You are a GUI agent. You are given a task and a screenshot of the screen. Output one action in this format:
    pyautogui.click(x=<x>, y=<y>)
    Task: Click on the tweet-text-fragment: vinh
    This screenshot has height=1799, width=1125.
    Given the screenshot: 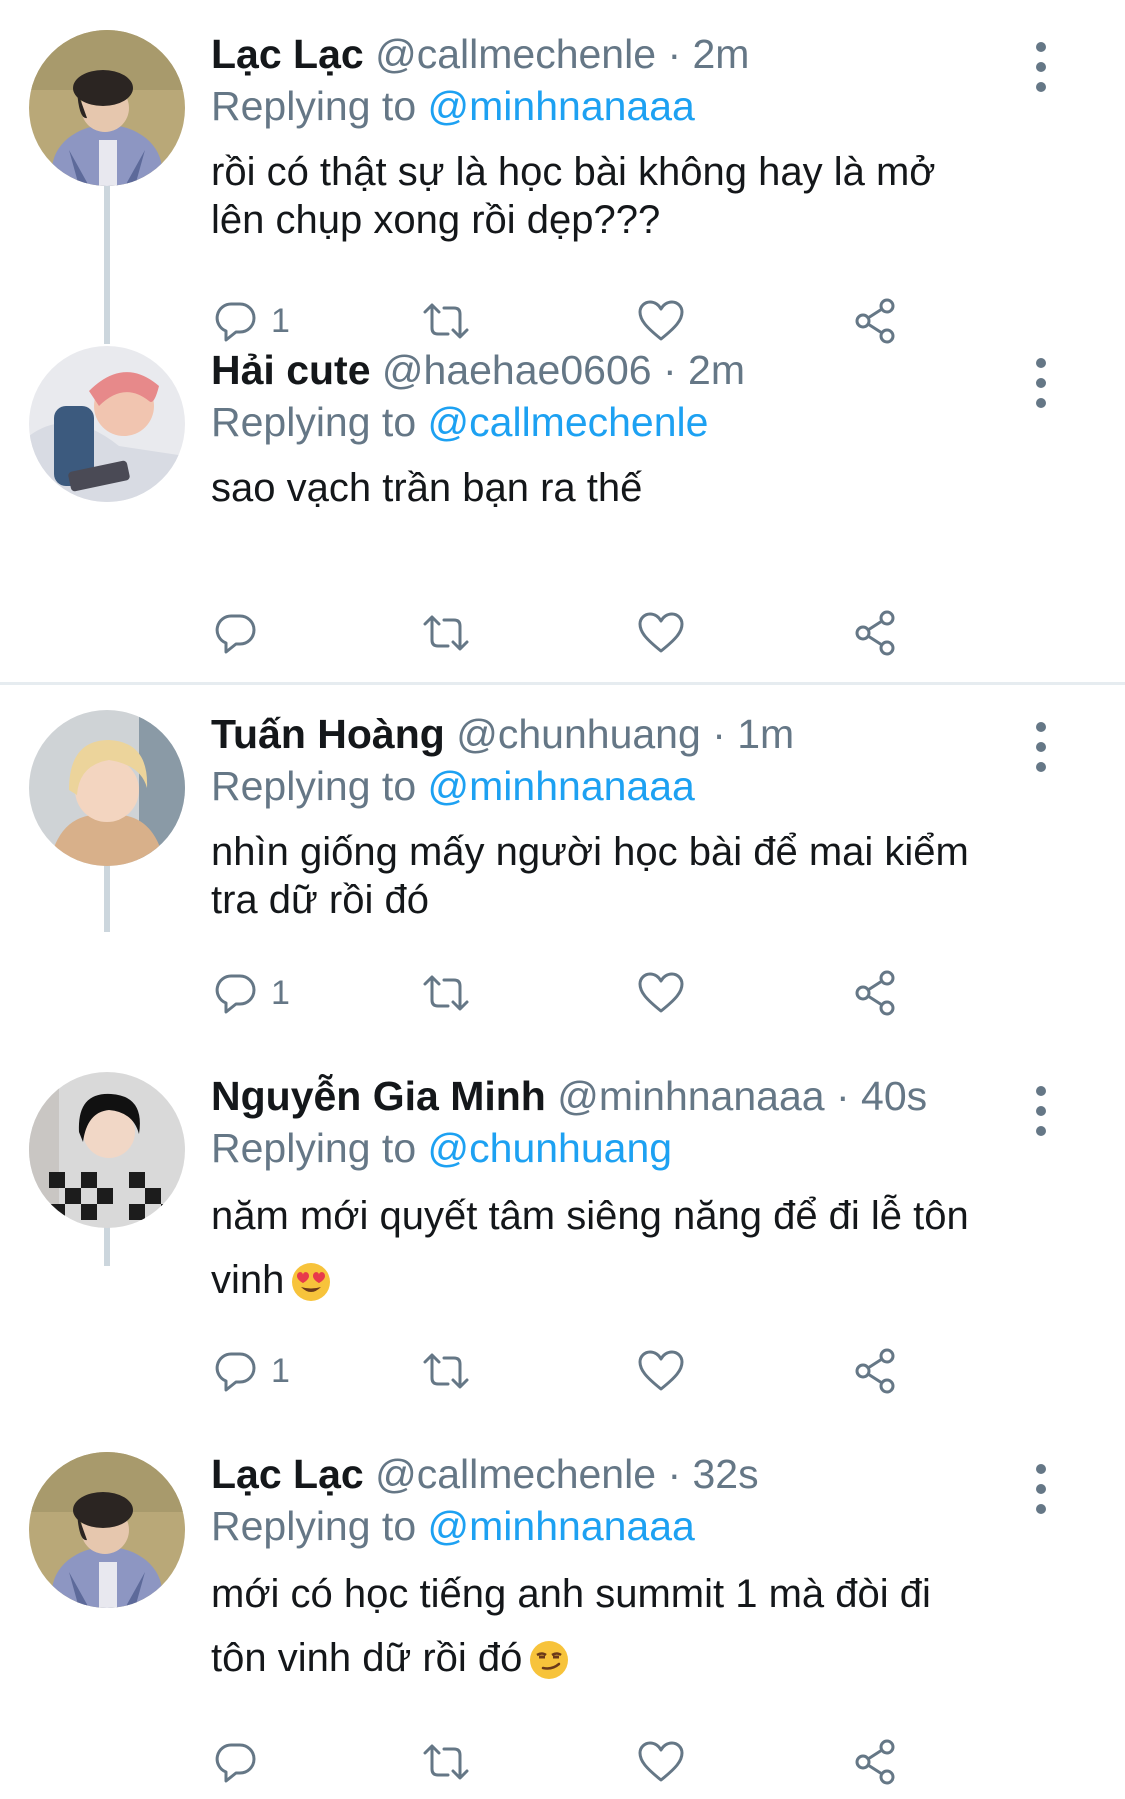 What is the action you would take?
    pyautogui.click(x=248, y=1280)
    